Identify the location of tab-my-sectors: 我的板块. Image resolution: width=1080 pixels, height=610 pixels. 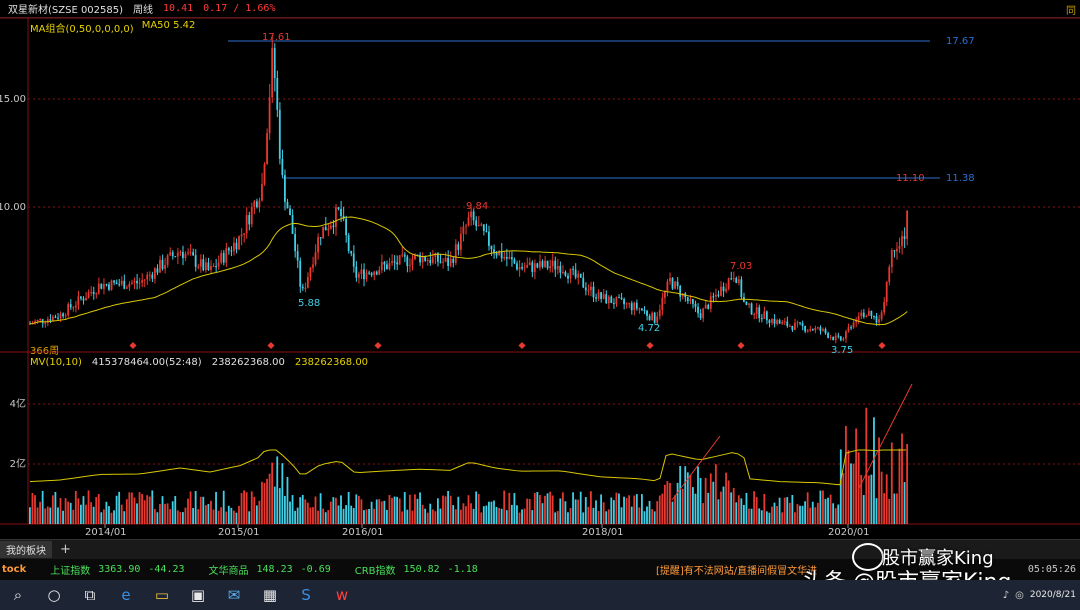
(26, 549).